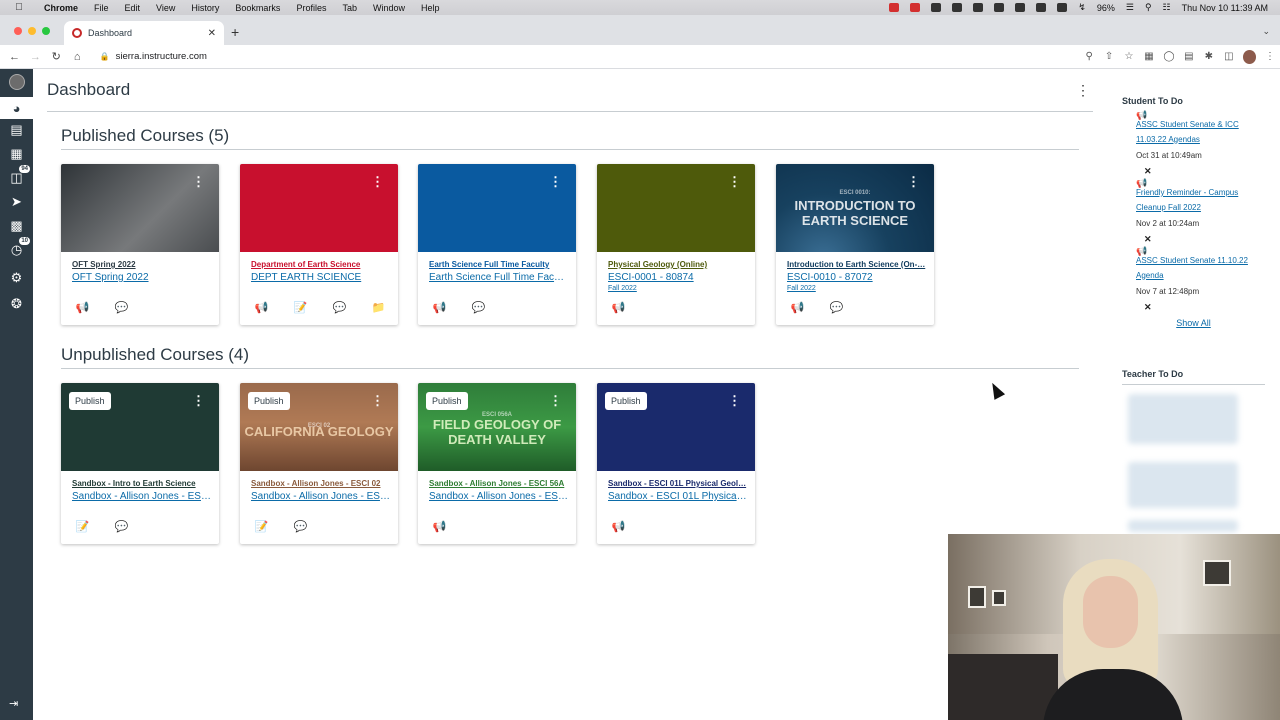  I want to click on control-center-icon: ☷, so click(1167, 7).